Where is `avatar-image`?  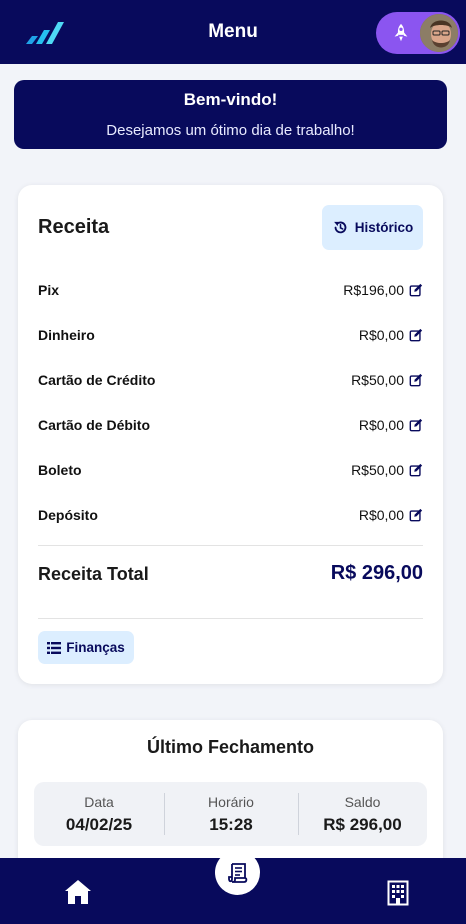 avatar-image is located at coordinates (439, 33).